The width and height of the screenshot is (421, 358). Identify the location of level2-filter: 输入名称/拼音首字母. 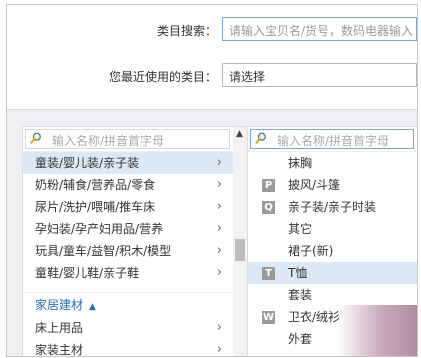
(332, 139).